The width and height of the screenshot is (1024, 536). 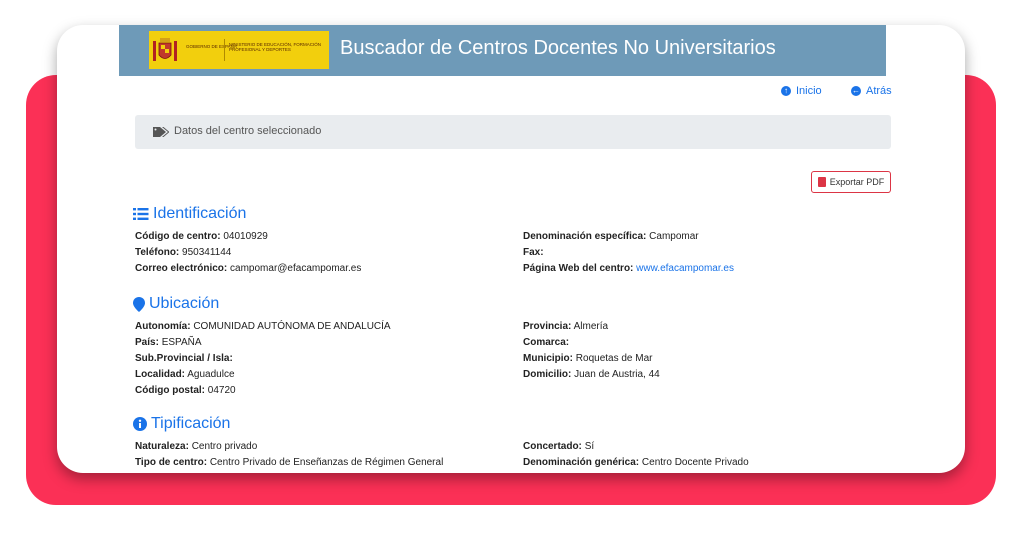 What do you see at coordinates (201, 236) in the screenshot?
I see `field-codigo: Código de centro: 04010929` at bounding box center [201, 236].